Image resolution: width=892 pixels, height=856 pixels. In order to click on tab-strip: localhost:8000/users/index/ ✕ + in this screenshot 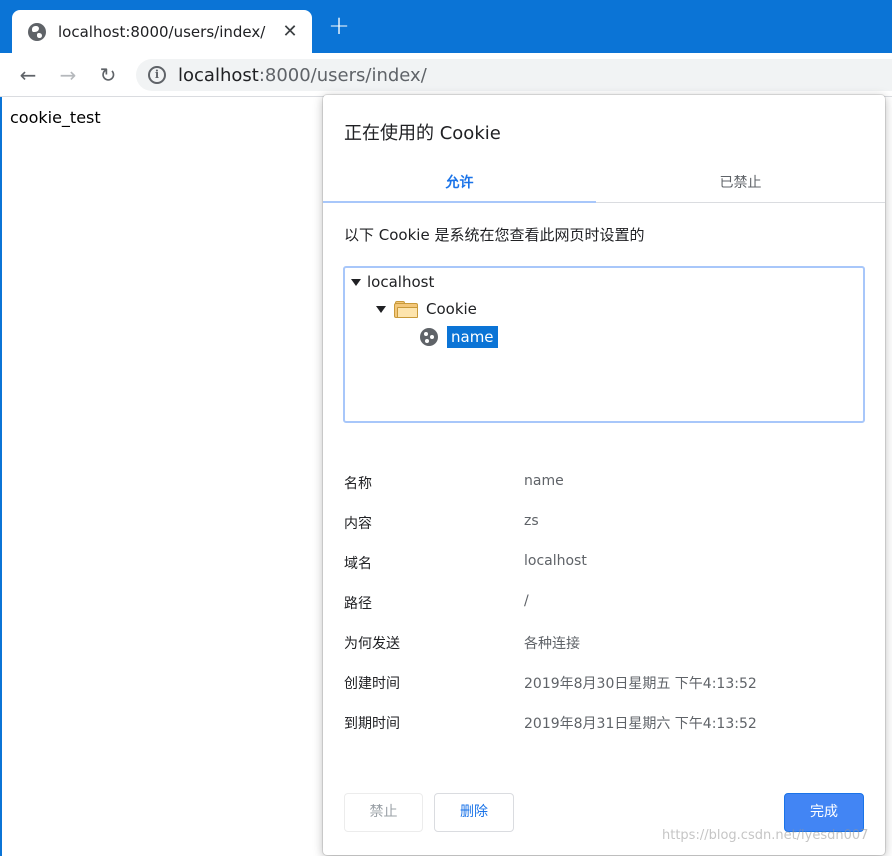, I will do `click(446, 26)`.